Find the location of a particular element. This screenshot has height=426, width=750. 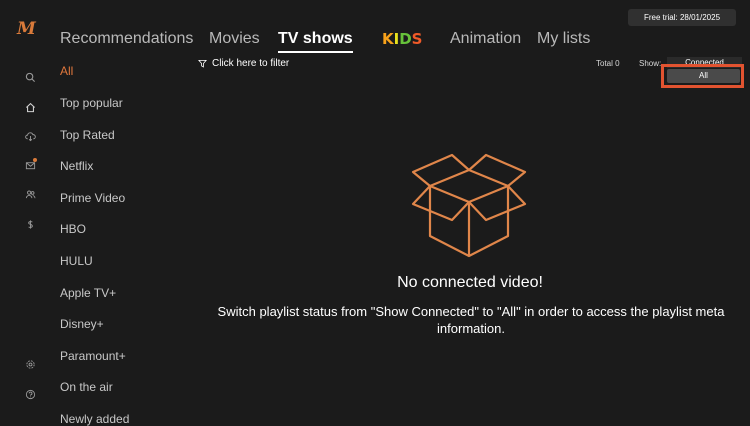

category-item: Top popular is located at coordinates (91, 103).